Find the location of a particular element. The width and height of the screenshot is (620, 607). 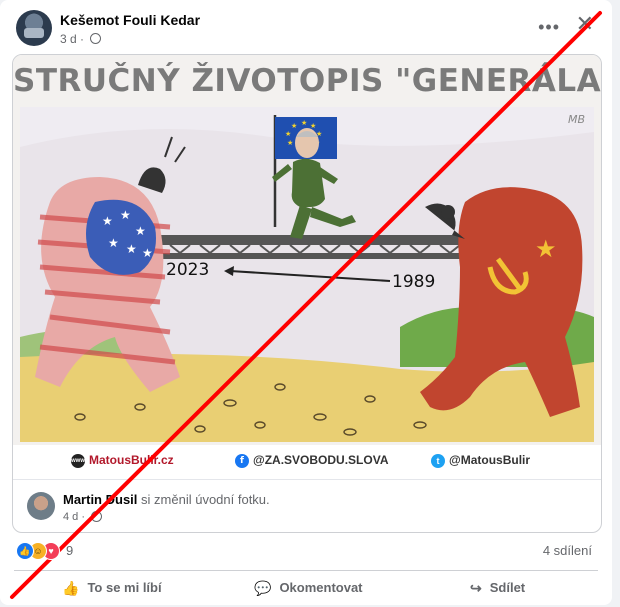

reaction-count: 9 is located at coordinates (70, 550).